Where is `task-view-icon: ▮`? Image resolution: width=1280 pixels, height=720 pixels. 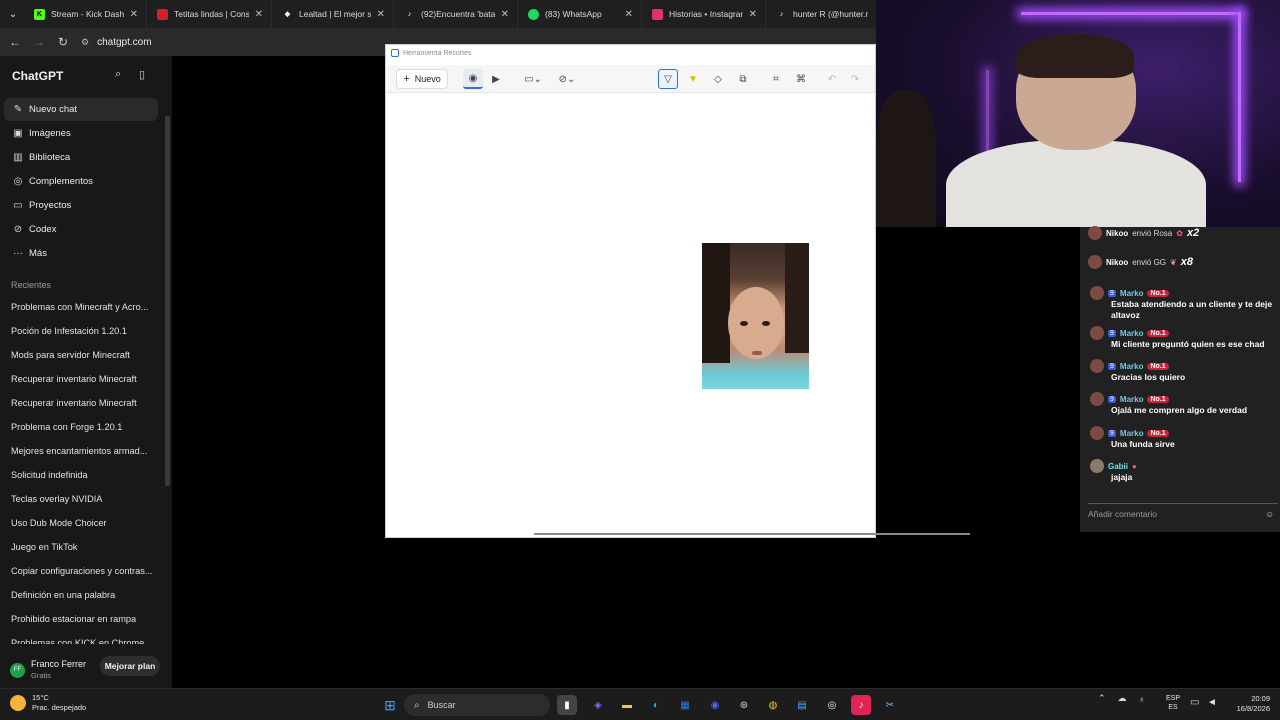
task-view-icon: ▮ is located at coordinates (567, 705).